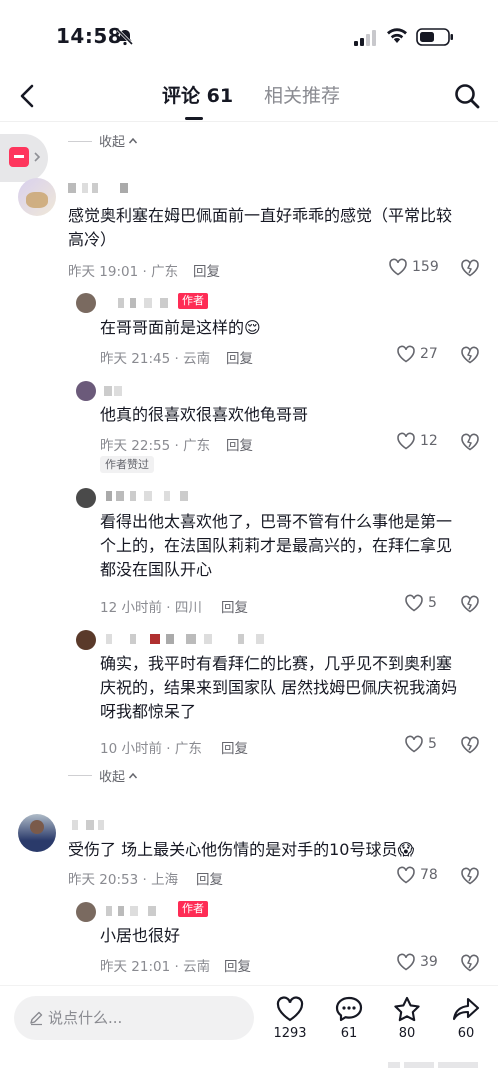 The width and height of the screenshot is (498, 1080). Describe the element at coordinates (413, 267) in the screenshot. I see `like-button: 159` at that location.